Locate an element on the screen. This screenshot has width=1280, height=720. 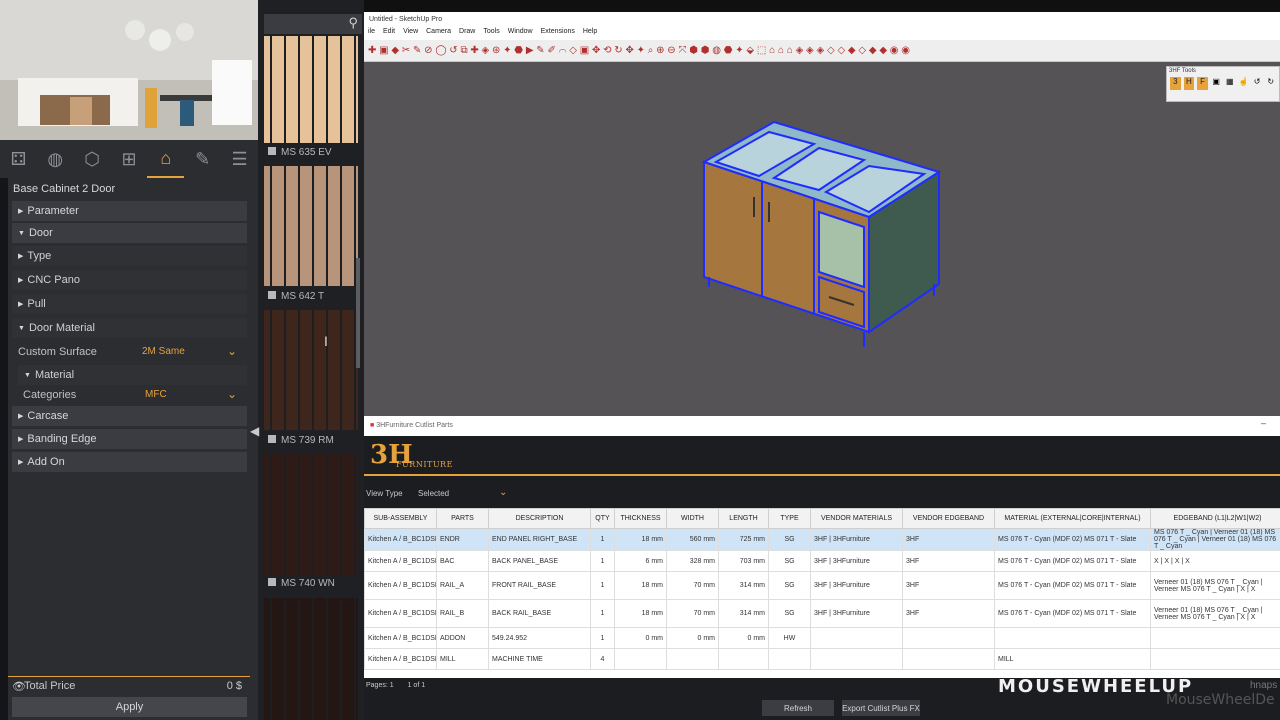
grid-icon: ▦ is located at coordinates (1230, 83).